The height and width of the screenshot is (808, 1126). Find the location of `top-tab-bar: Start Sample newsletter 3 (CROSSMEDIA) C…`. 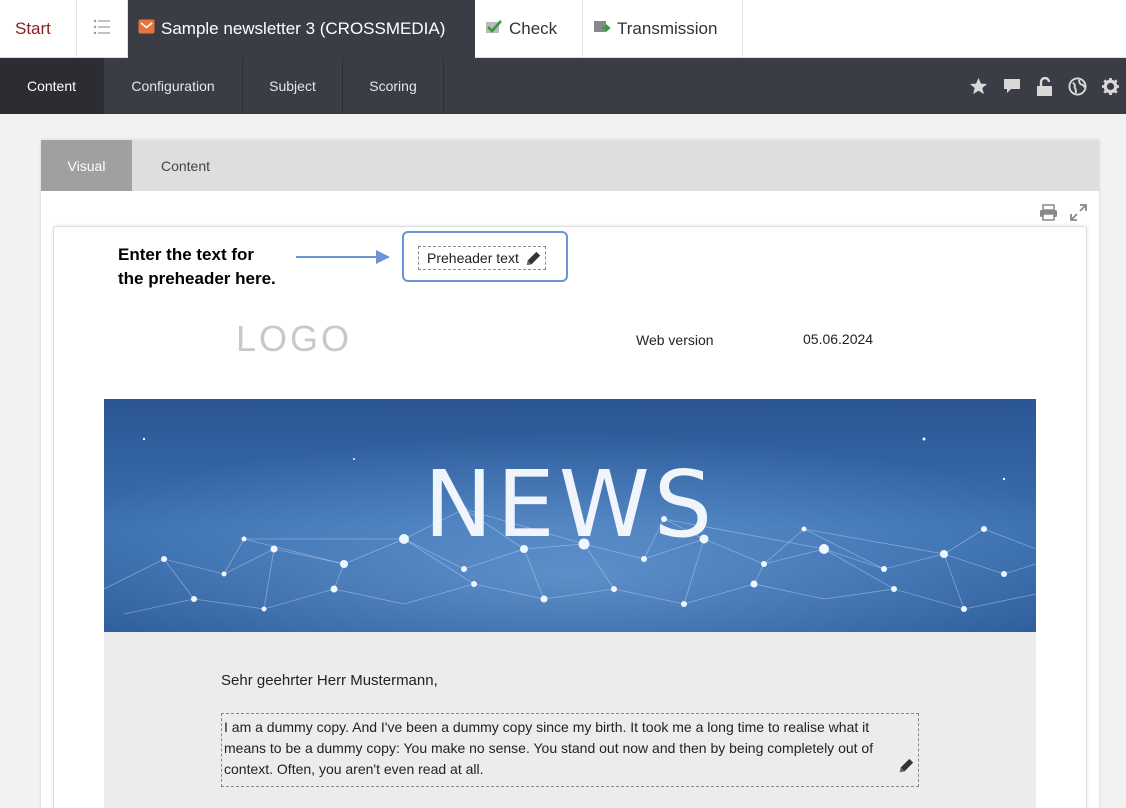

top-tab-bar: Start Sample newsletter 3 (CROSSMEDIA) C… is located at coordinates (563, 29).